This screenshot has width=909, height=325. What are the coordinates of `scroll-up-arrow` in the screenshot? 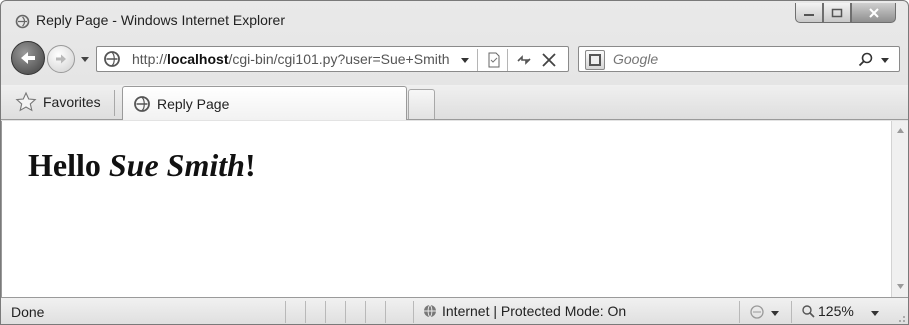 It's located at (900, 130).